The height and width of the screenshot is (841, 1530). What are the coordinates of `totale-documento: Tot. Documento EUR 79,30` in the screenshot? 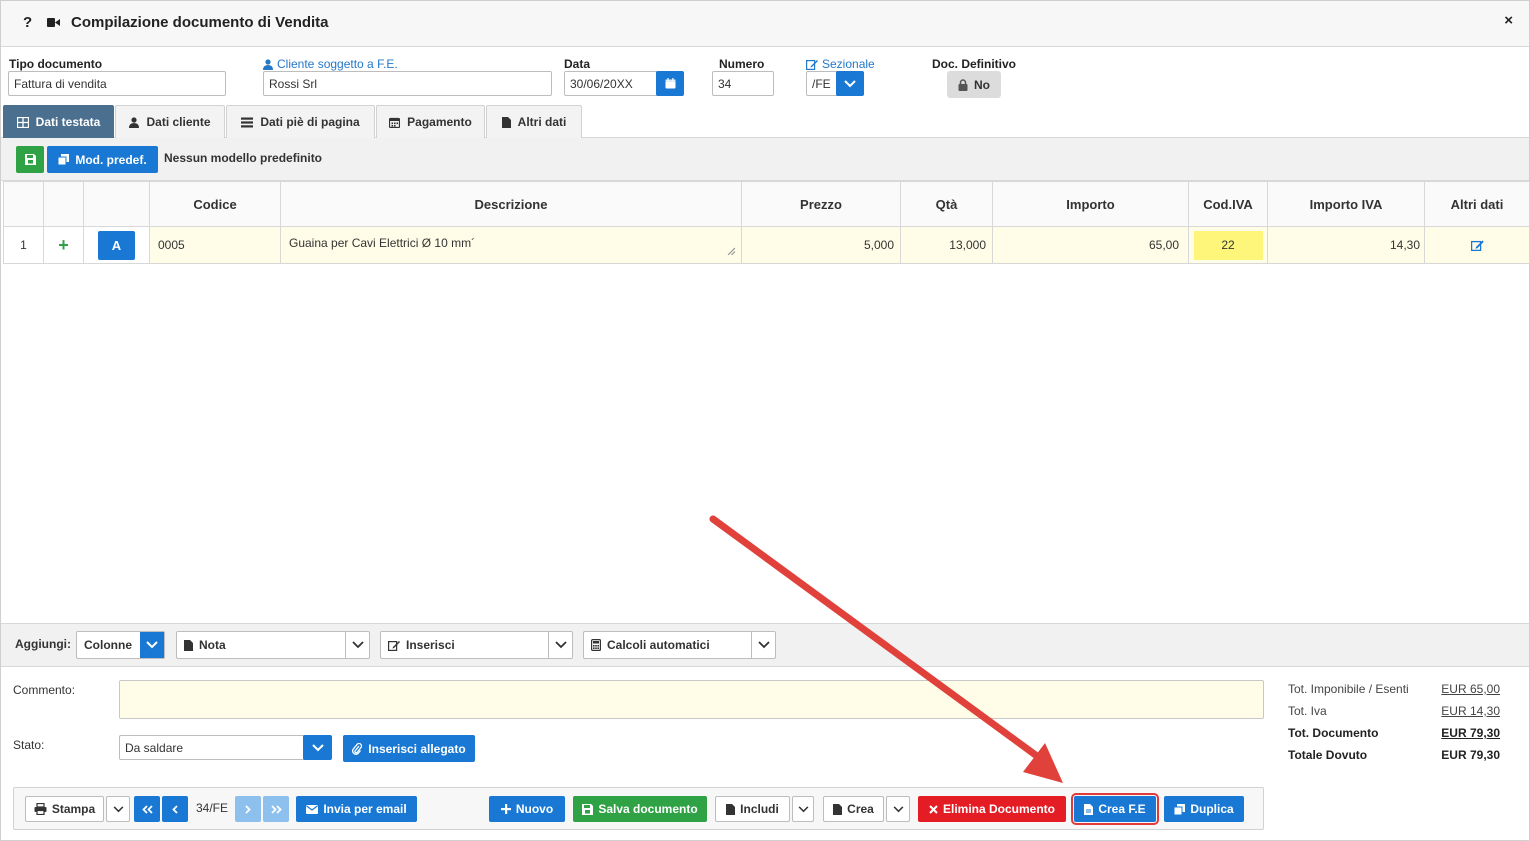 It's located at (1394, 733).